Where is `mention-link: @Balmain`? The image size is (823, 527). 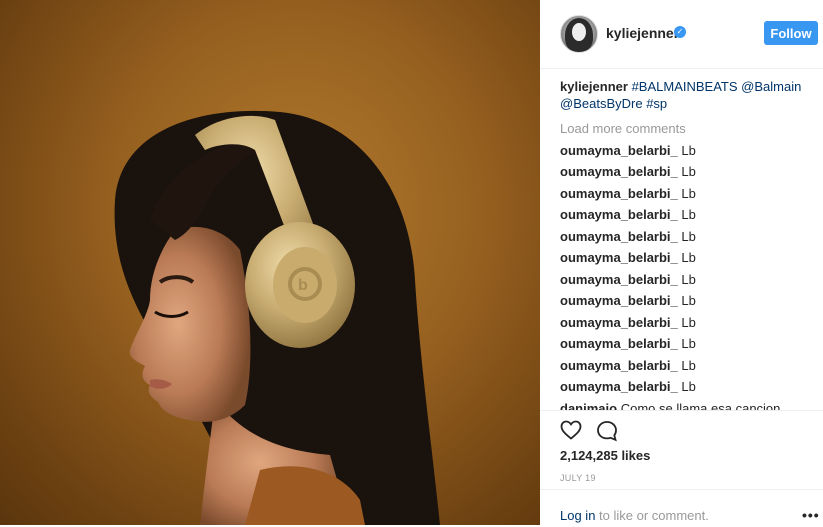 mention-link: @Balmain is located at coordinates (771, 86).